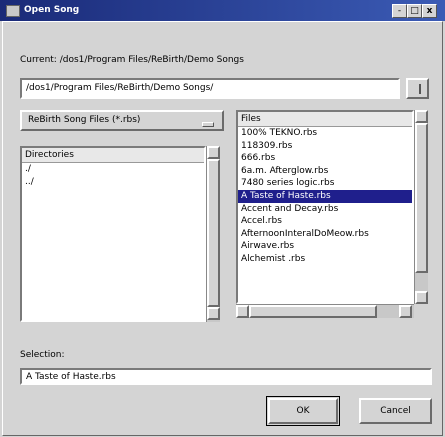 The image size is (445, 437). I want to click on directory-item: ../, so click(113, 182).